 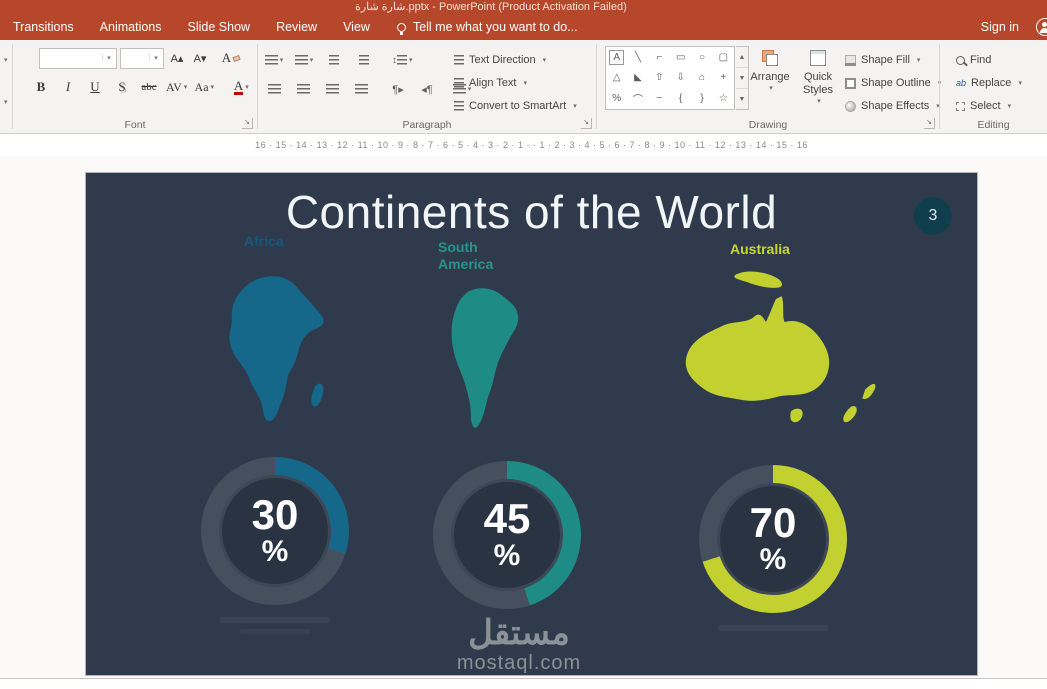 What do you see at coordinates (775, 249) in the screenshot?
I see `continent-label: Australia` at bounding box center [775, 249].